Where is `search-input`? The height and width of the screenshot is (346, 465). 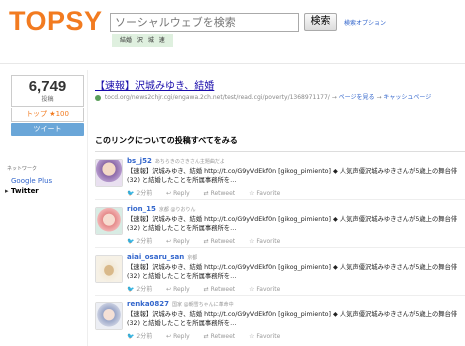 search-input is located at coordinates (204, 22).